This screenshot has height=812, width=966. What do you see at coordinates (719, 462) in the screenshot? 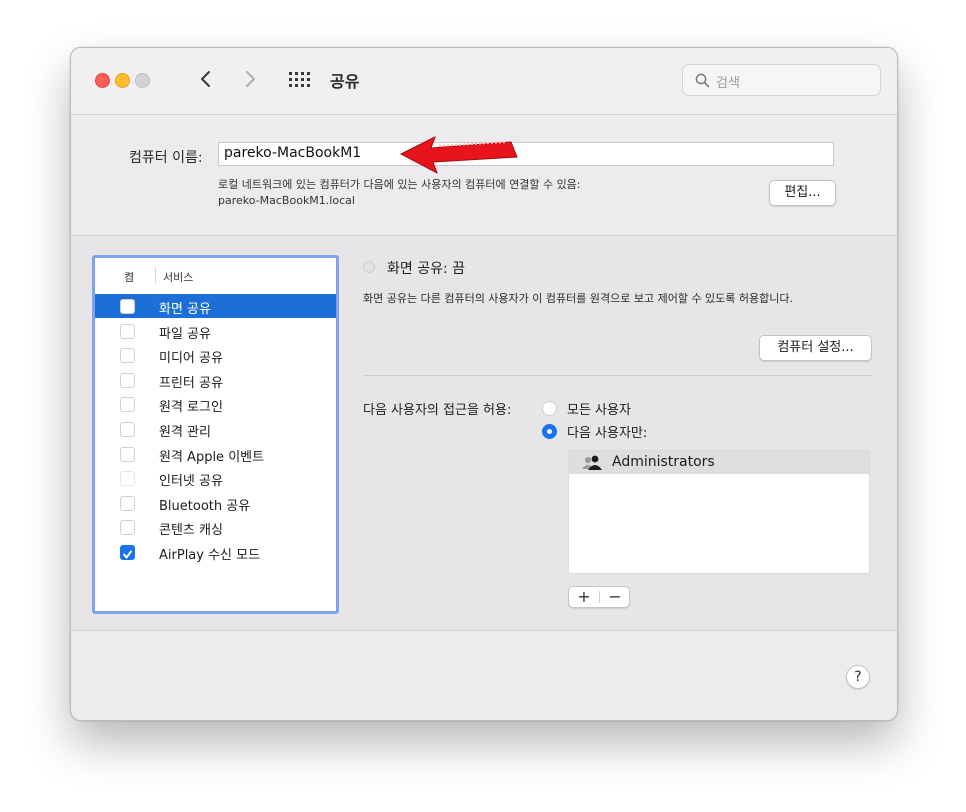
I see `user-row: Administrators` at bounding box center [719, 462].